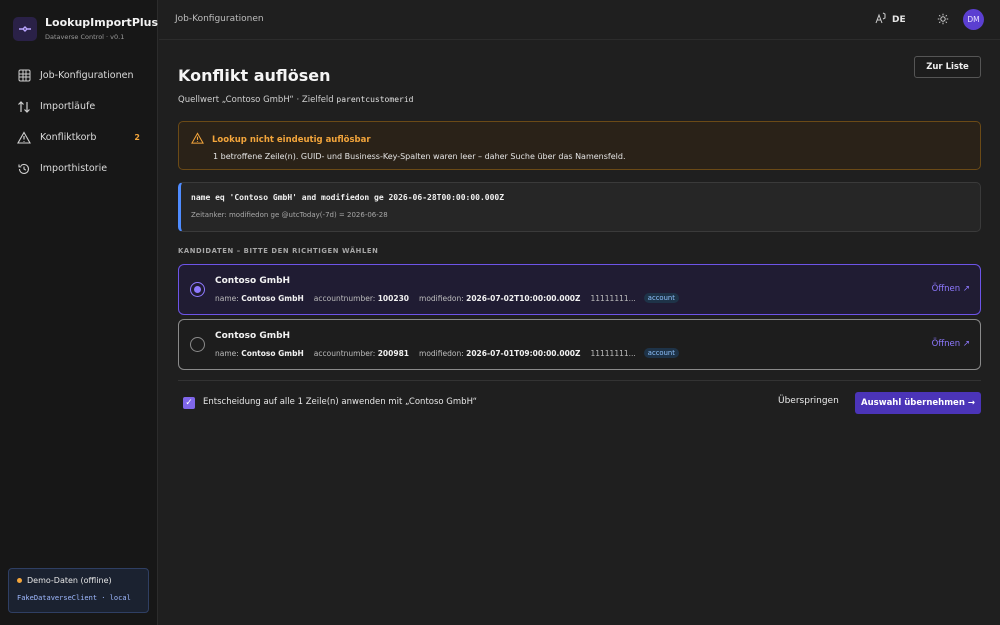 This screenshot has height=625, width=1000. I want to click on topbar: Job-Konfigurationen DE DM, so click(579, 20).